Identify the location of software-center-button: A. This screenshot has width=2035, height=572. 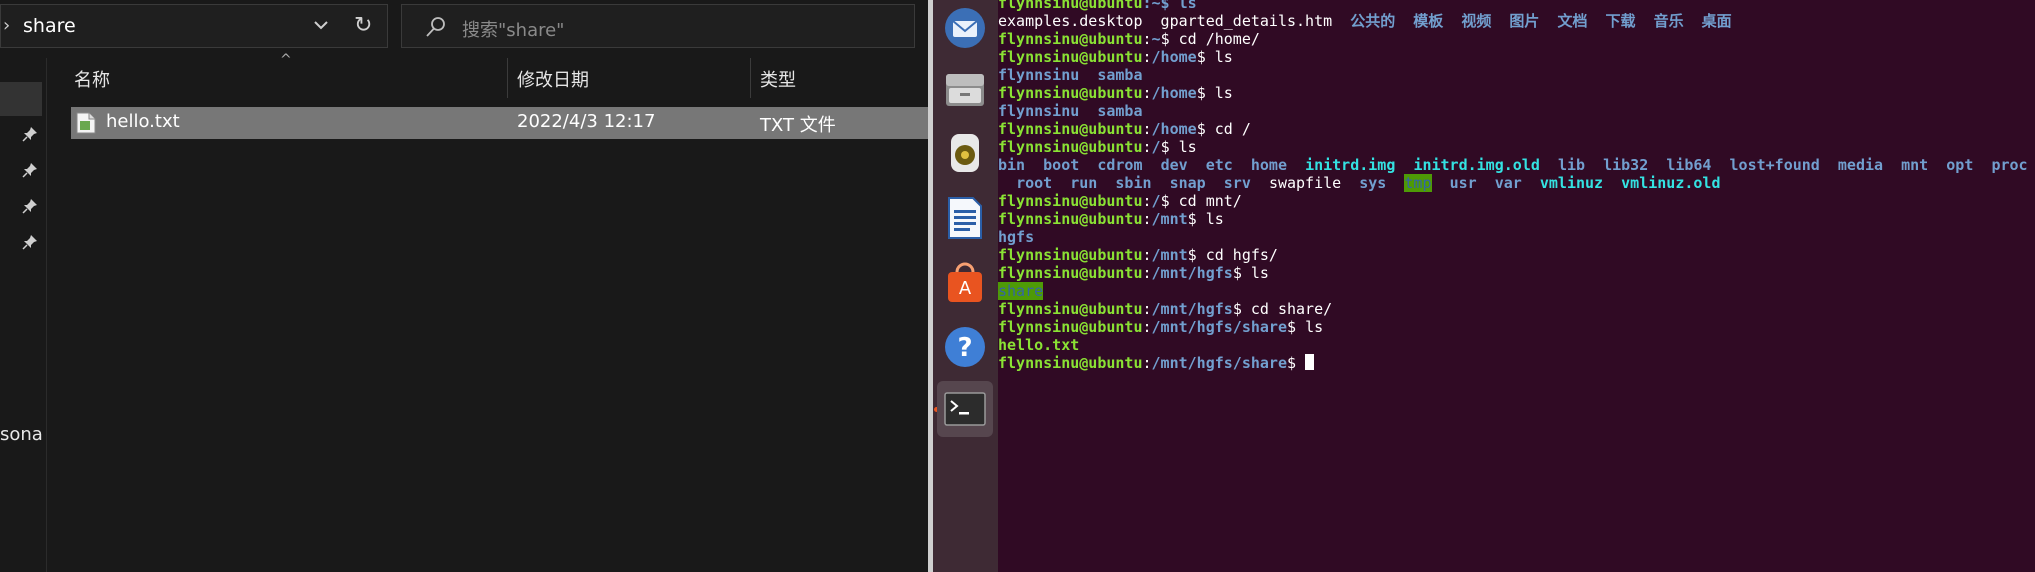
(965, 282).